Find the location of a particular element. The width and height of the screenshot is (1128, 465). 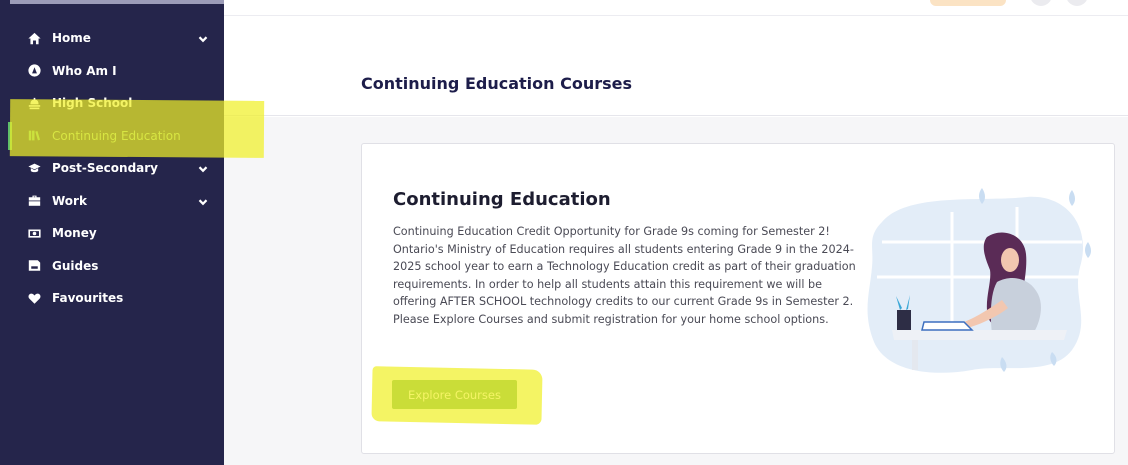

sidebar-item-label: Work is located at coordinates (69, 200).